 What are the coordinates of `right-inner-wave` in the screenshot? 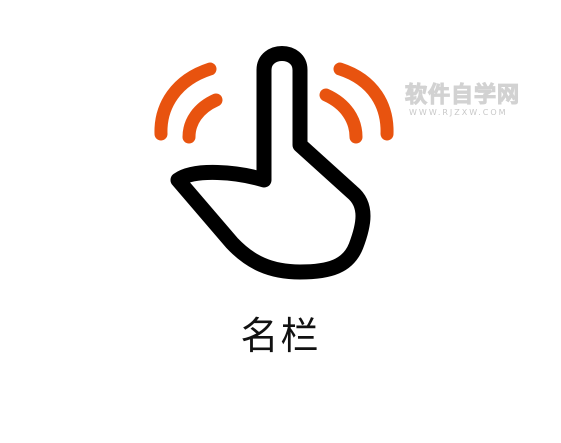 It's located at (341, 116).